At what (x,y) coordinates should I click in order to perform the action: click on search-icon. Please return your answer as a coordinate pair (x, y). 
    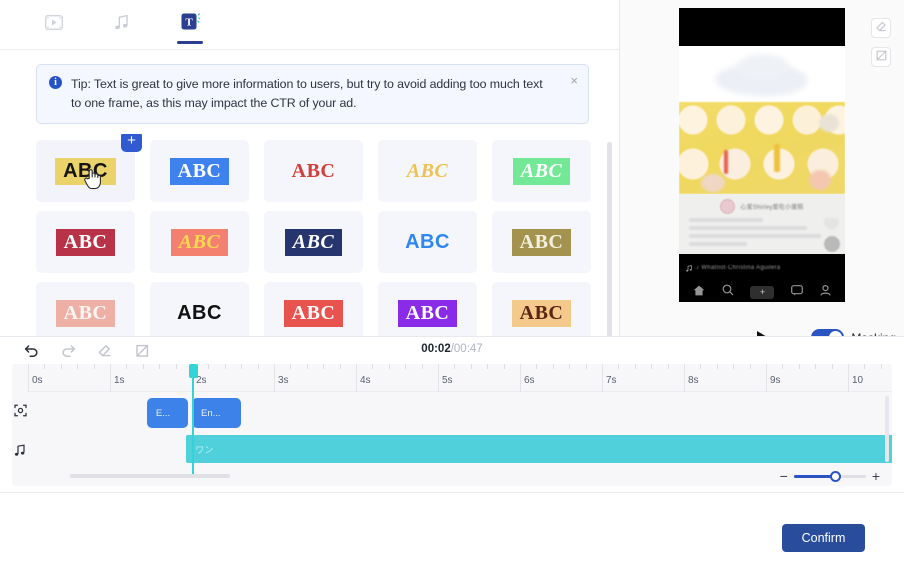
    Looking at the image, I should click on (728, 292).